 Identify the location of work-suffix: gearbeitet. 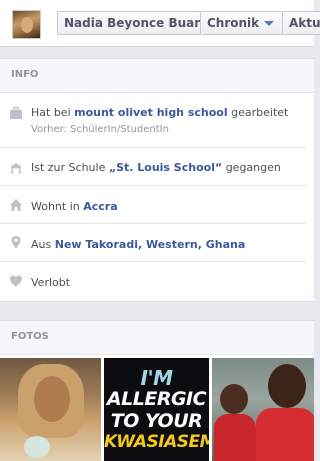
(258, 112).